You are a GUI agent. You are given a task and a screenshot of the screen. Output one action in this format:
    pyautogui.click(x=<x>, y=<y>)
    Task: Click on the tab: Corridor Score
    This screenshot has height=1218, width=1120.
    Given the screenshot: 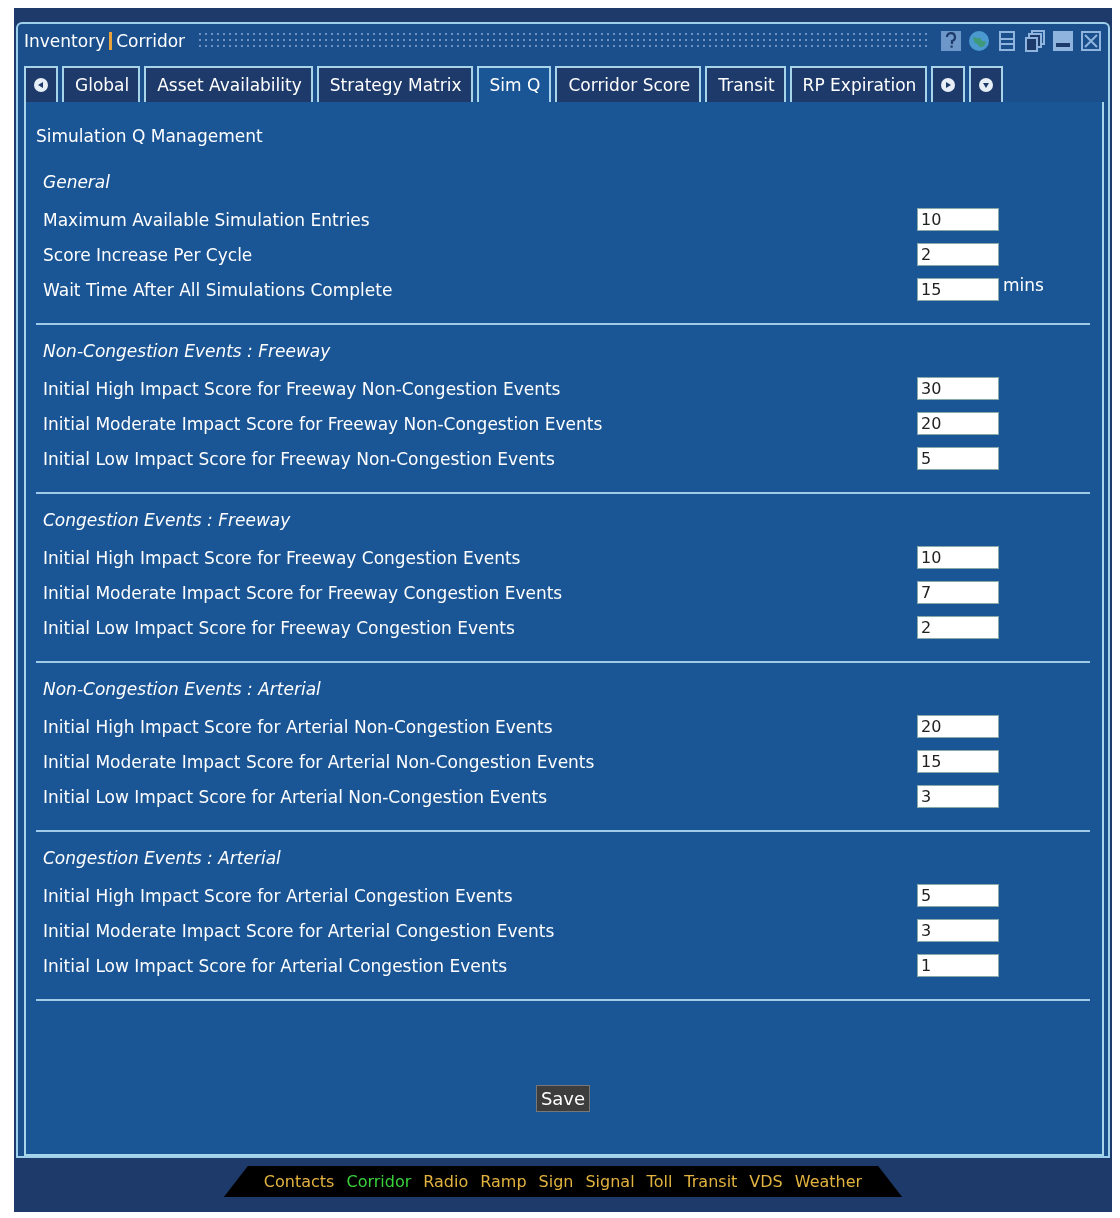 What is the action you would take?
    pyautogui.click(x=628, y=84)
    